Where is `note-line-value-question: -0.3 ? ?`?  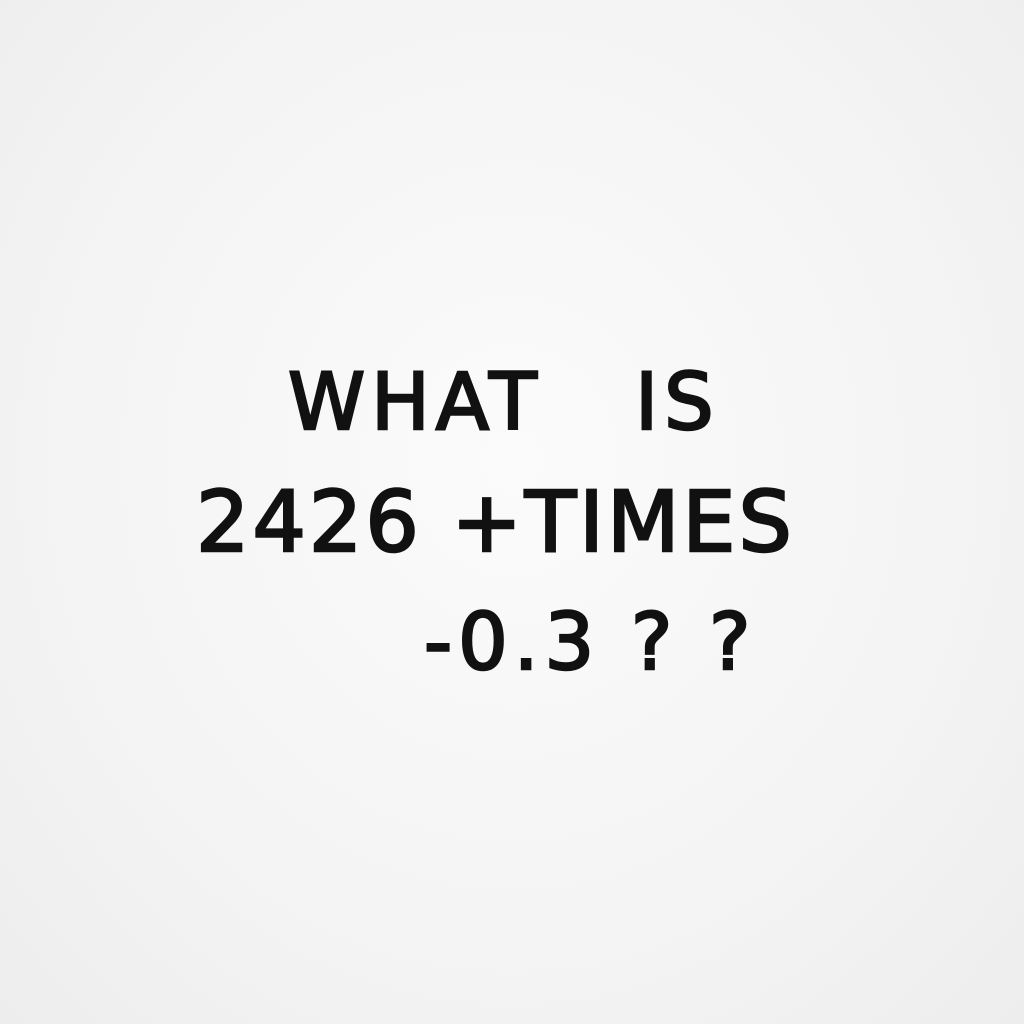
note-line-value-question: -0.3 ? ? is located at coordinates (590, 643).